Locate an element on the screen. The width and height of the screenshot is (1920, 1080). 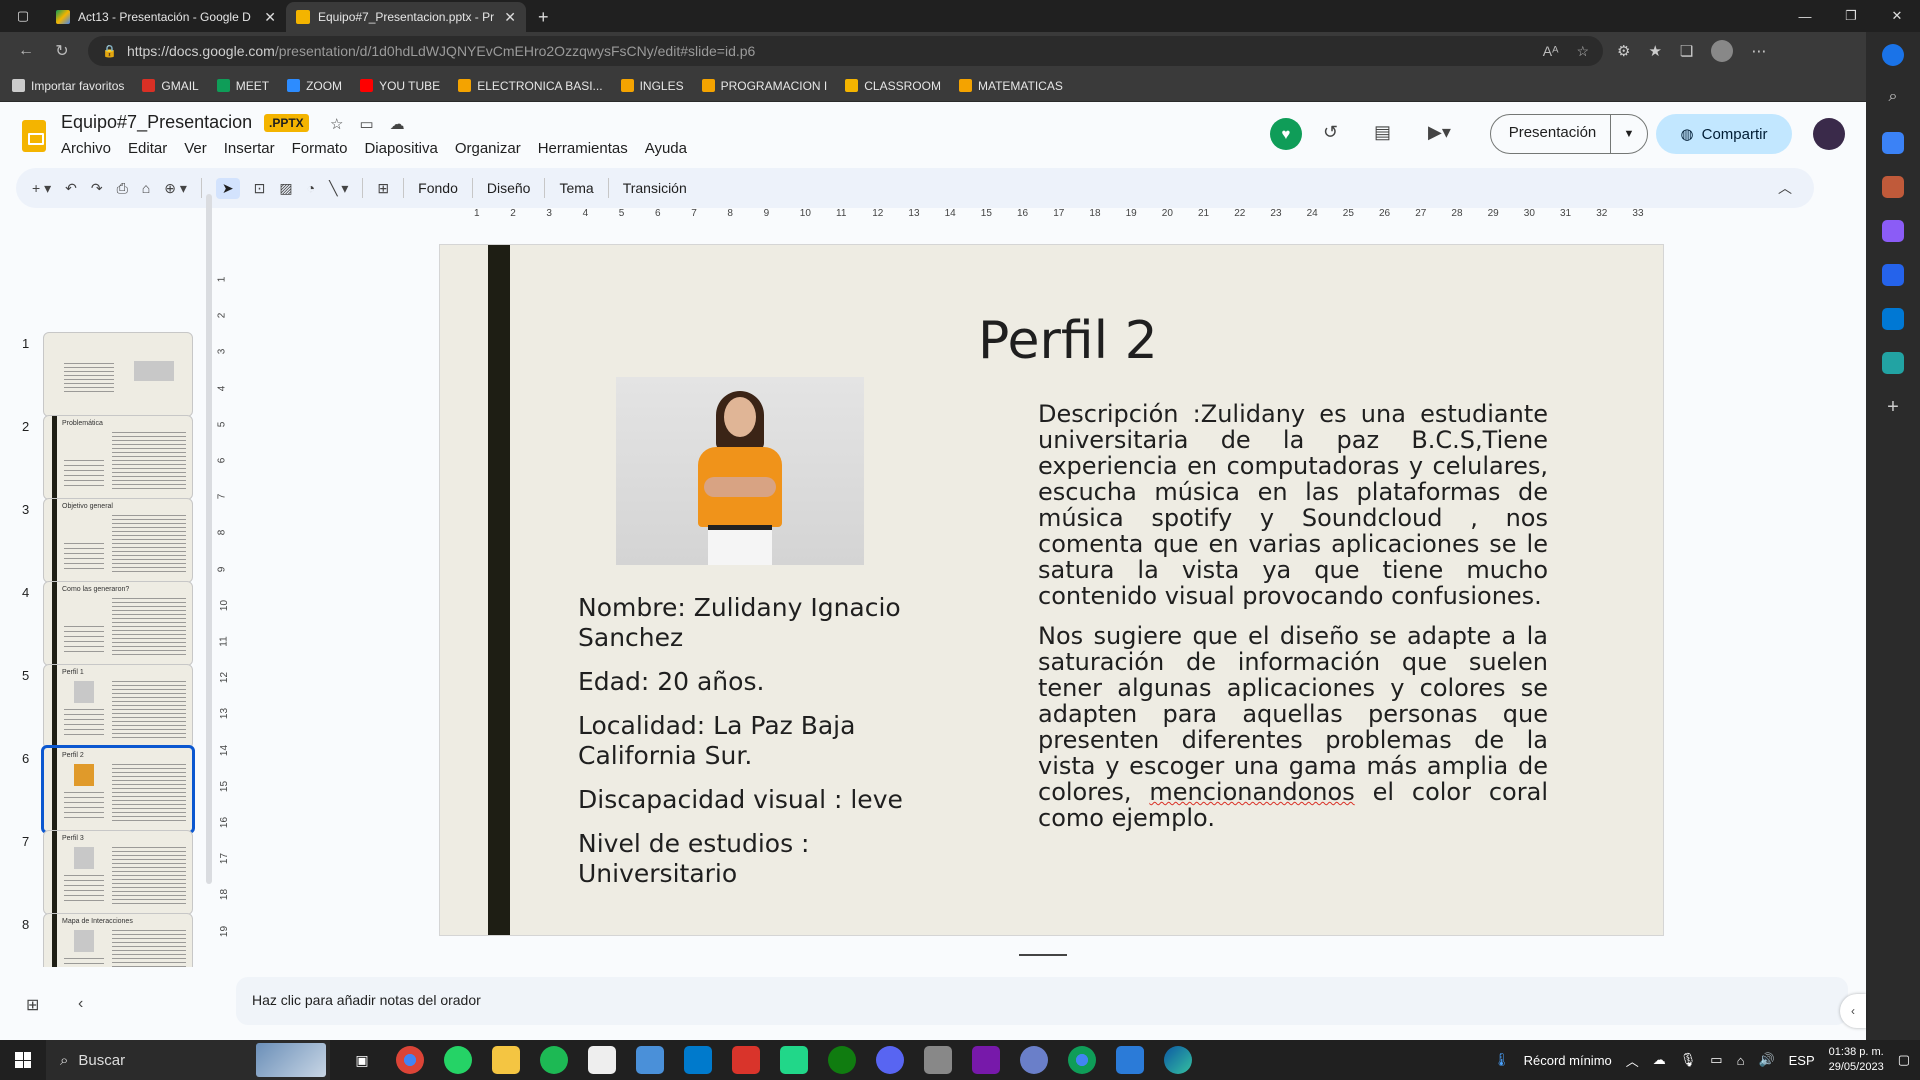
slide-thumb-1: 1 is located at coordinates (105, 376).